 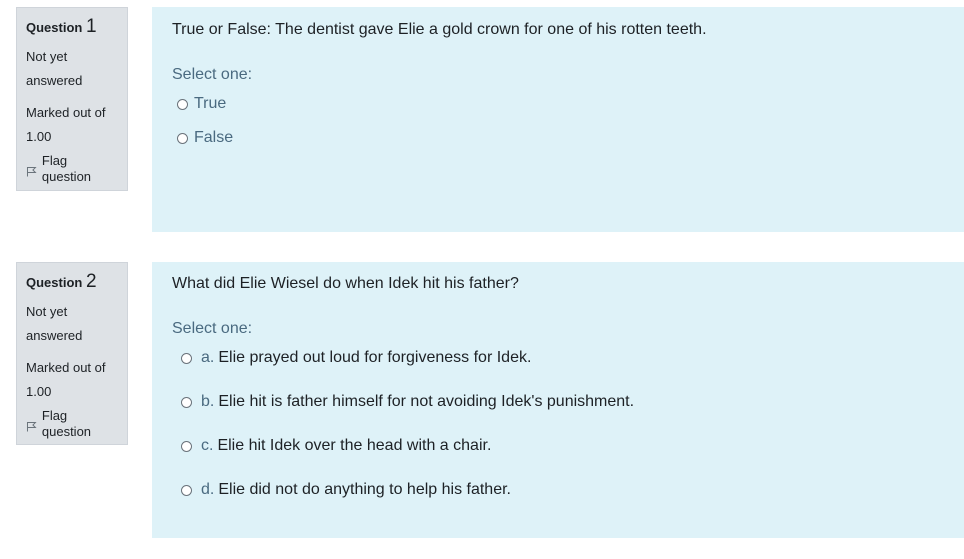 What do you see at coordinates (207, 445) in the screenshot?
I see `option-letter: c.` at bounding box center [207, 445].